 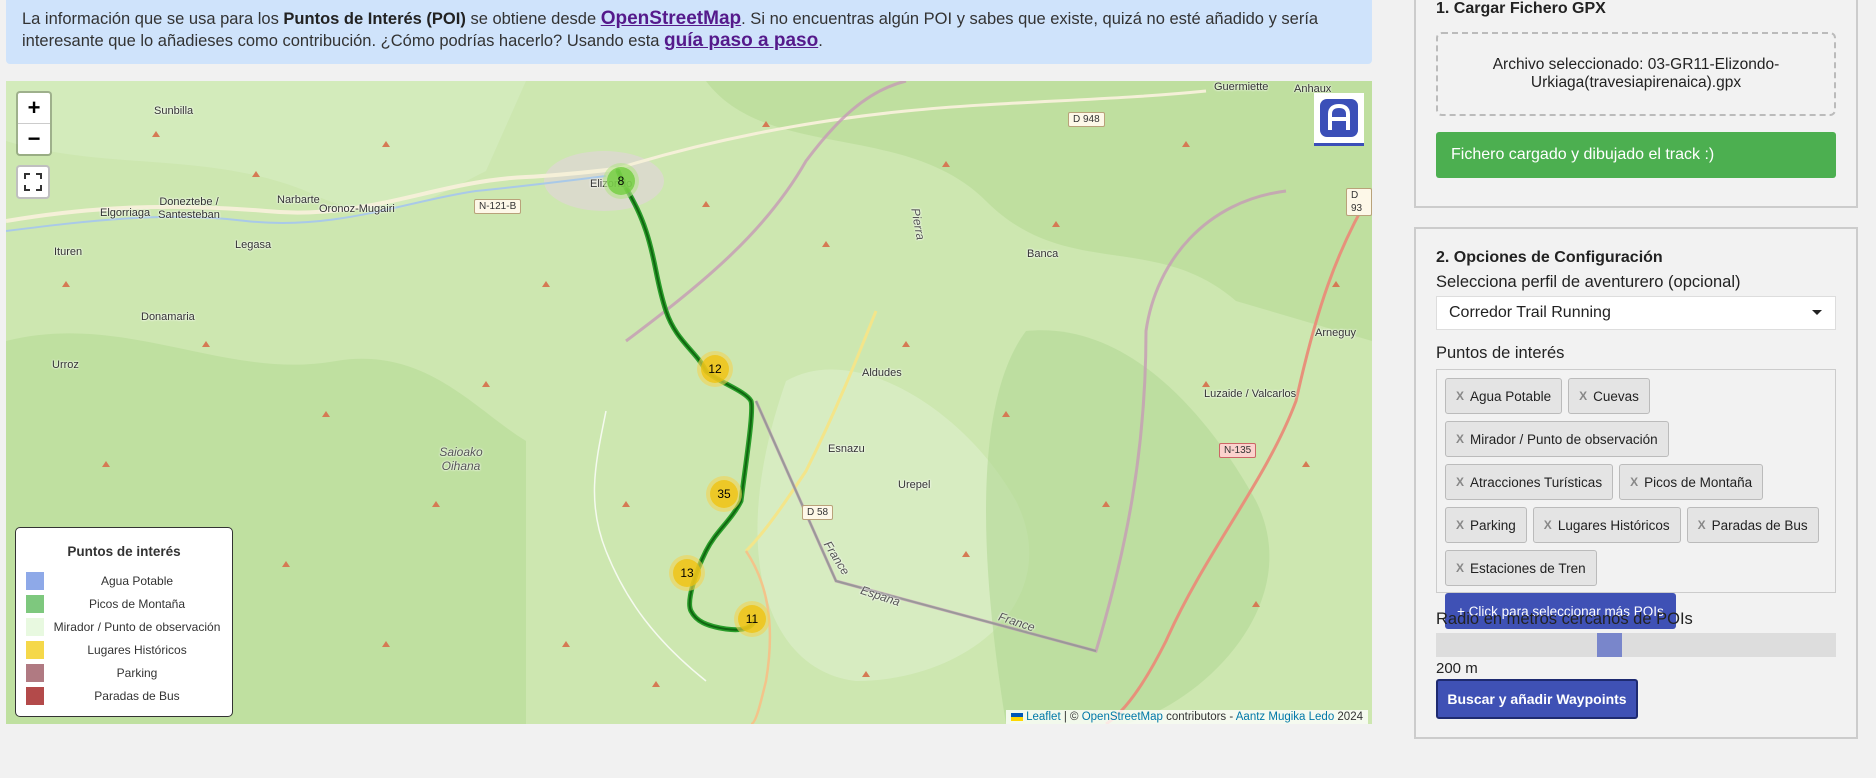 I want to click on legend-item: Picos de Montaña, so click(x=124, y=603).